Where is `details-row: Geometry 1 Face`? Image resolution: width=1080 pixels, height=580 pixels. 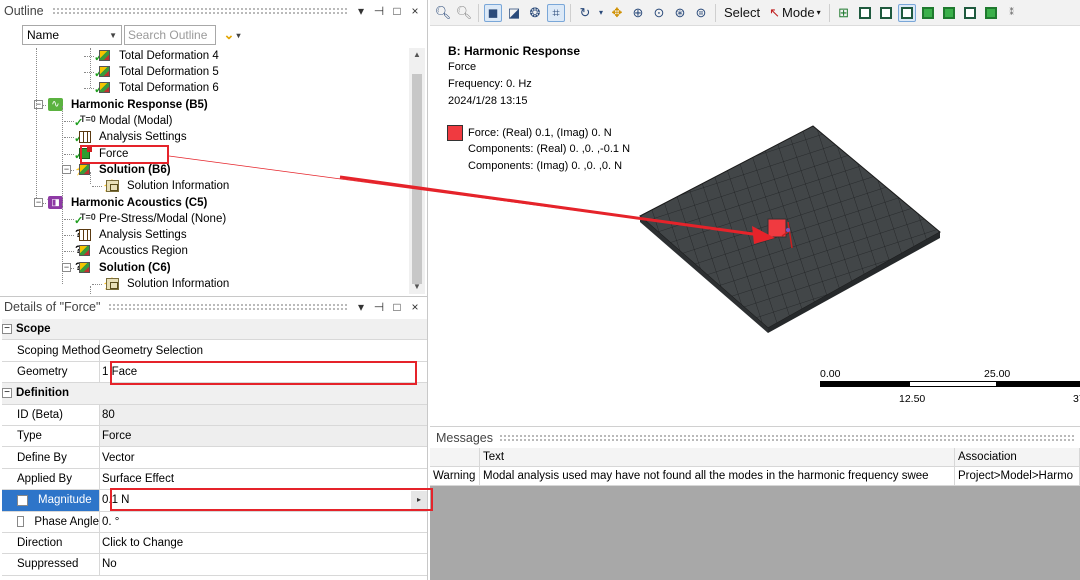
details-row: Geometry 1 Face is located at coordinates (214, 372).